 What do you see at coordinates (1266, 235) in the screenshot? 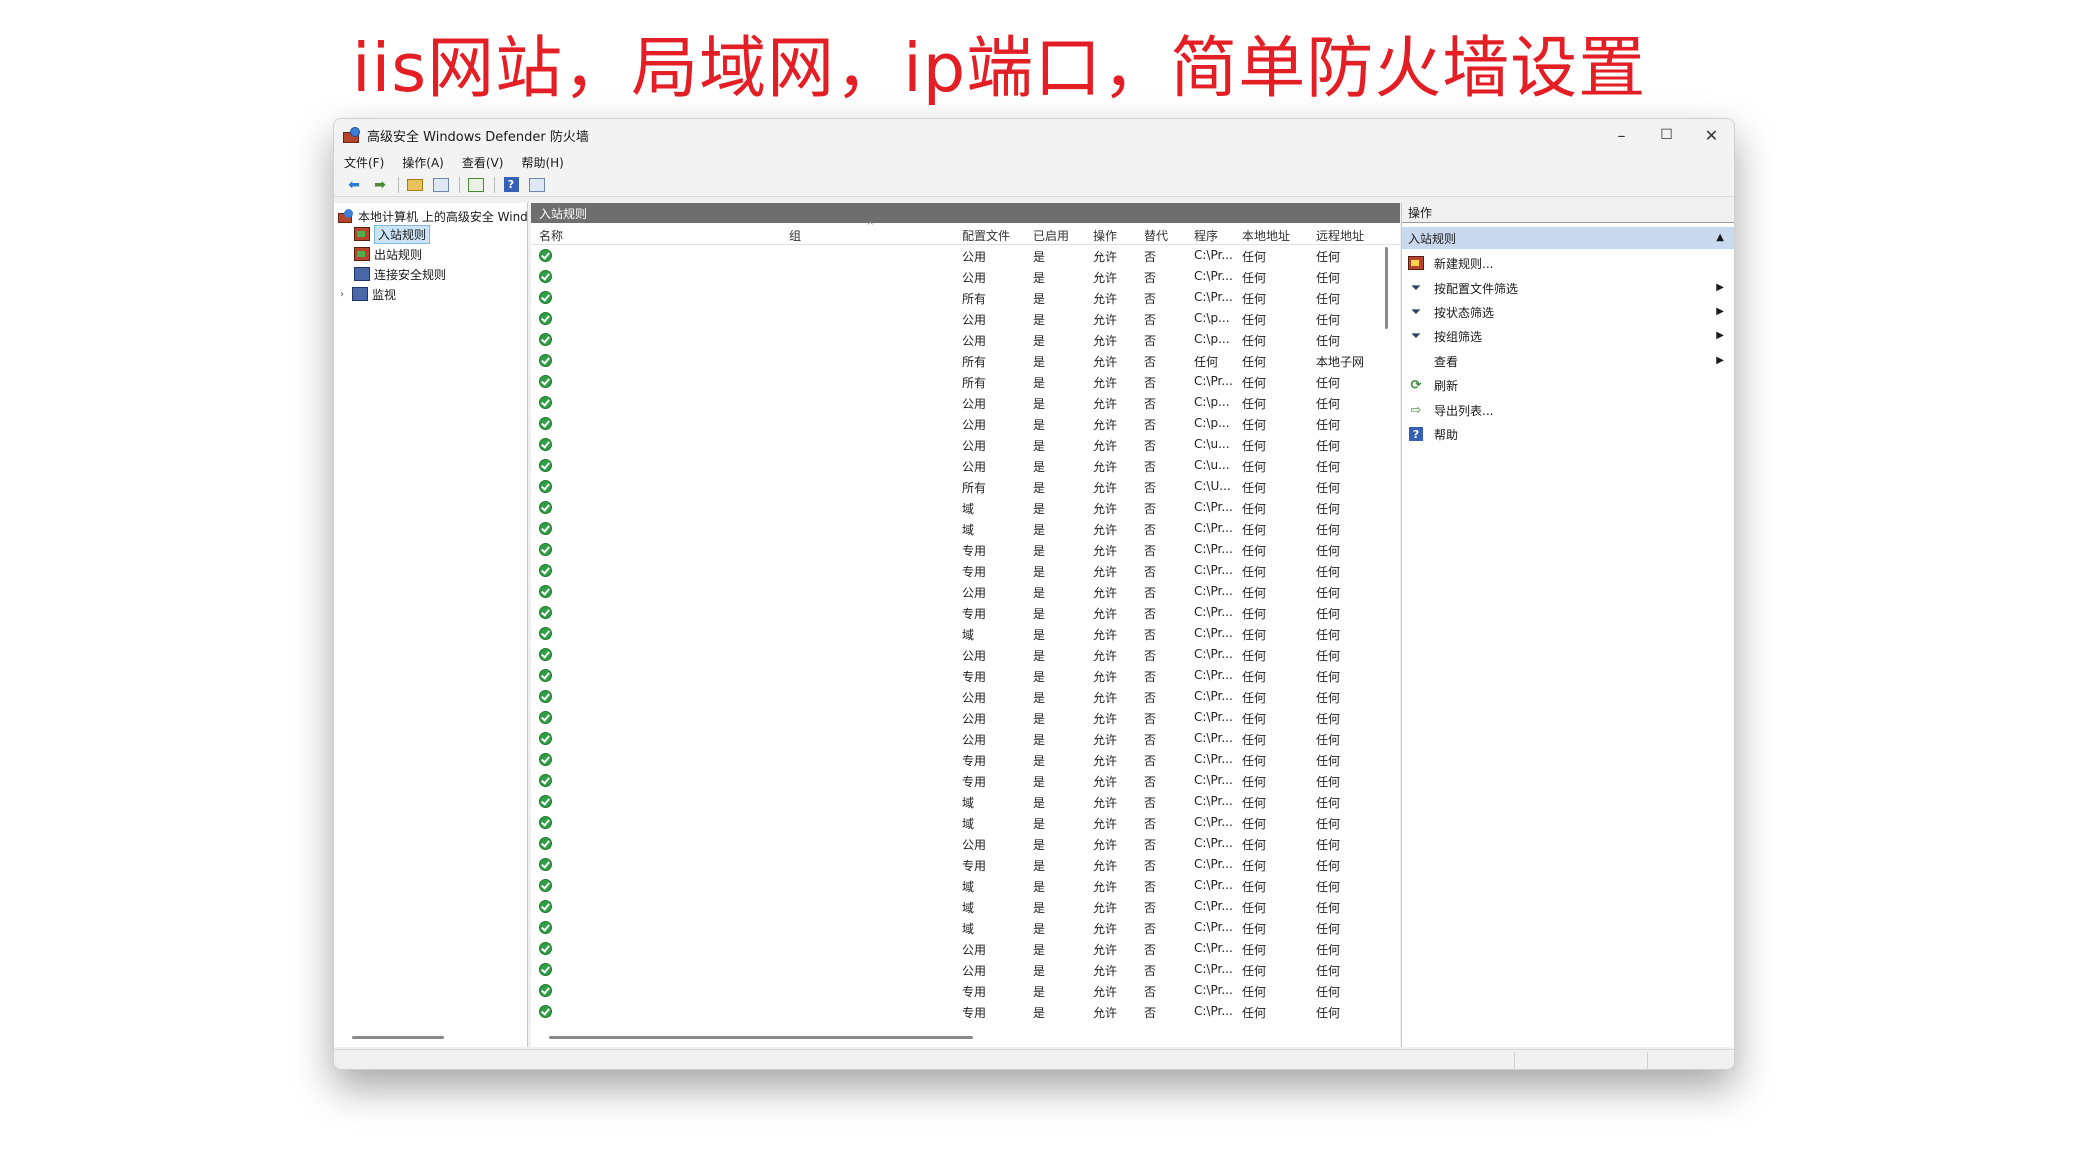
I see `column-local-address: 本地地址` at bounding box center [1266, 235].